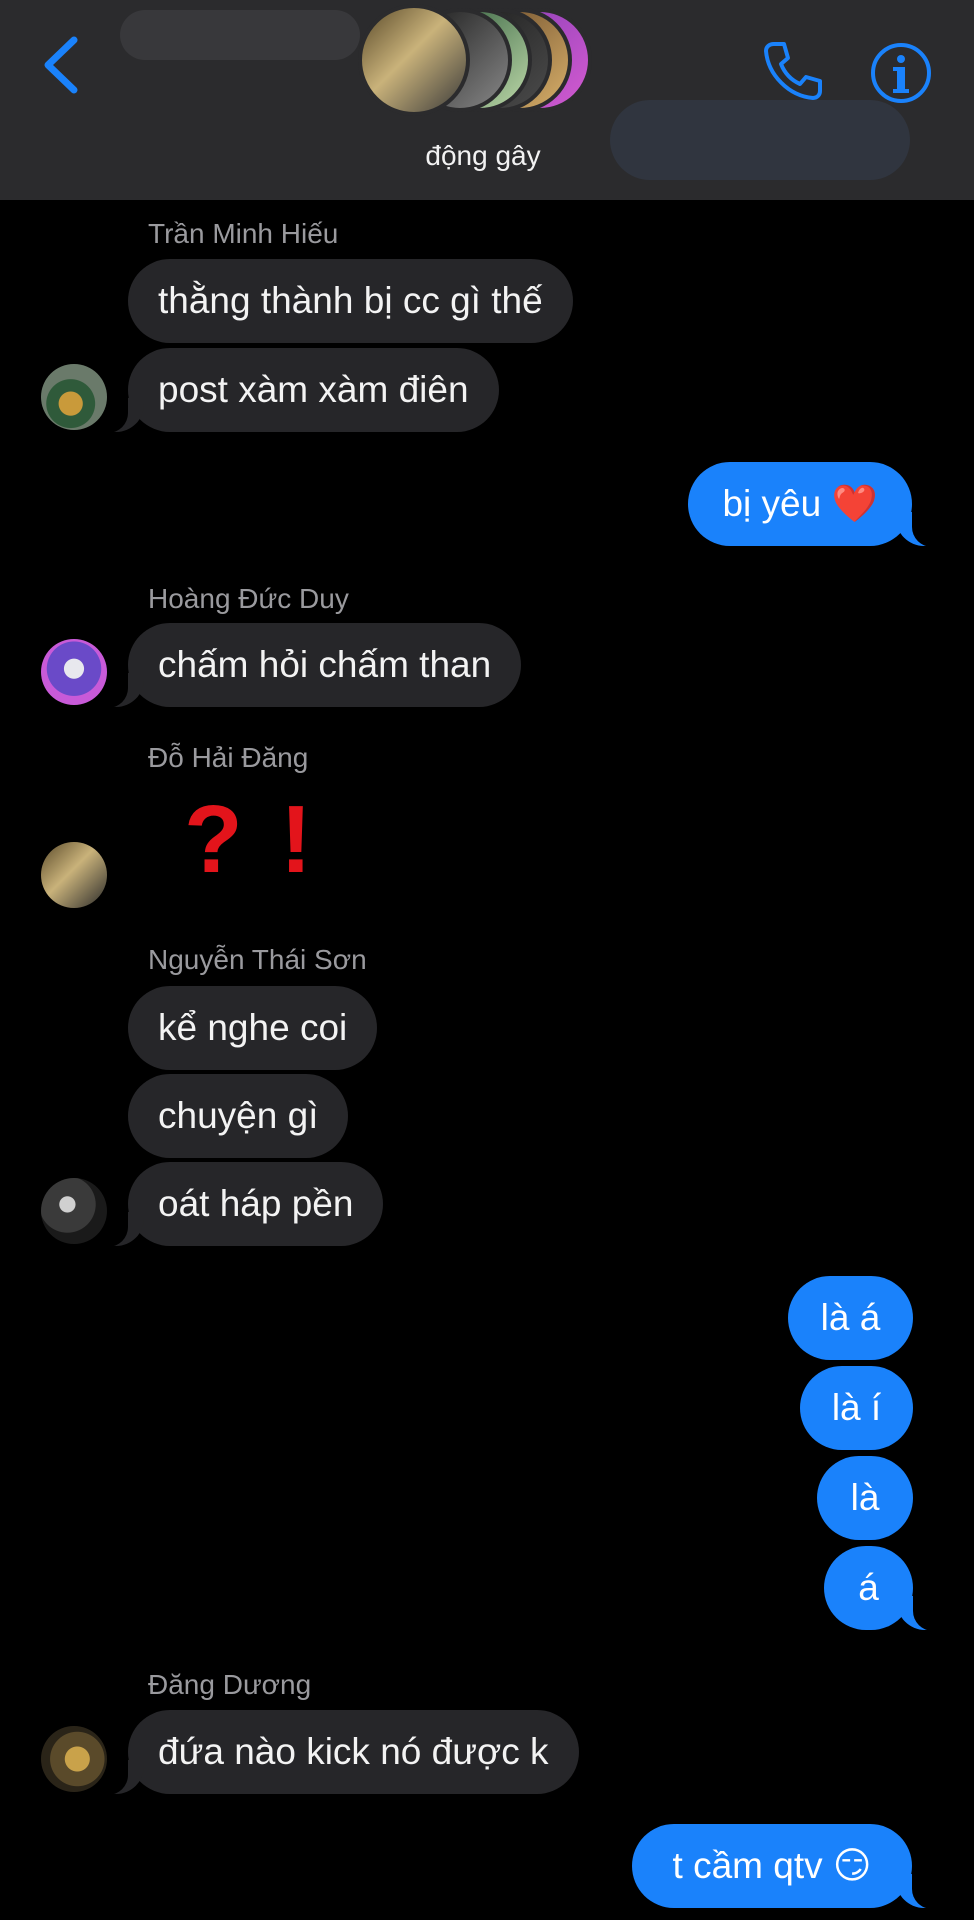  I want to click on blurred-region, so click(240, 35).